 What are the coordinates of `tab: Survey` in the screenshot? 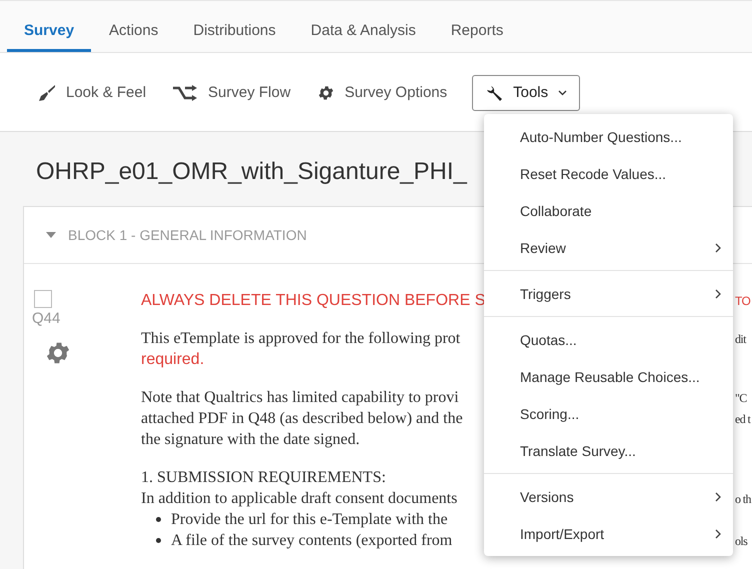 It's located at (49, 32).